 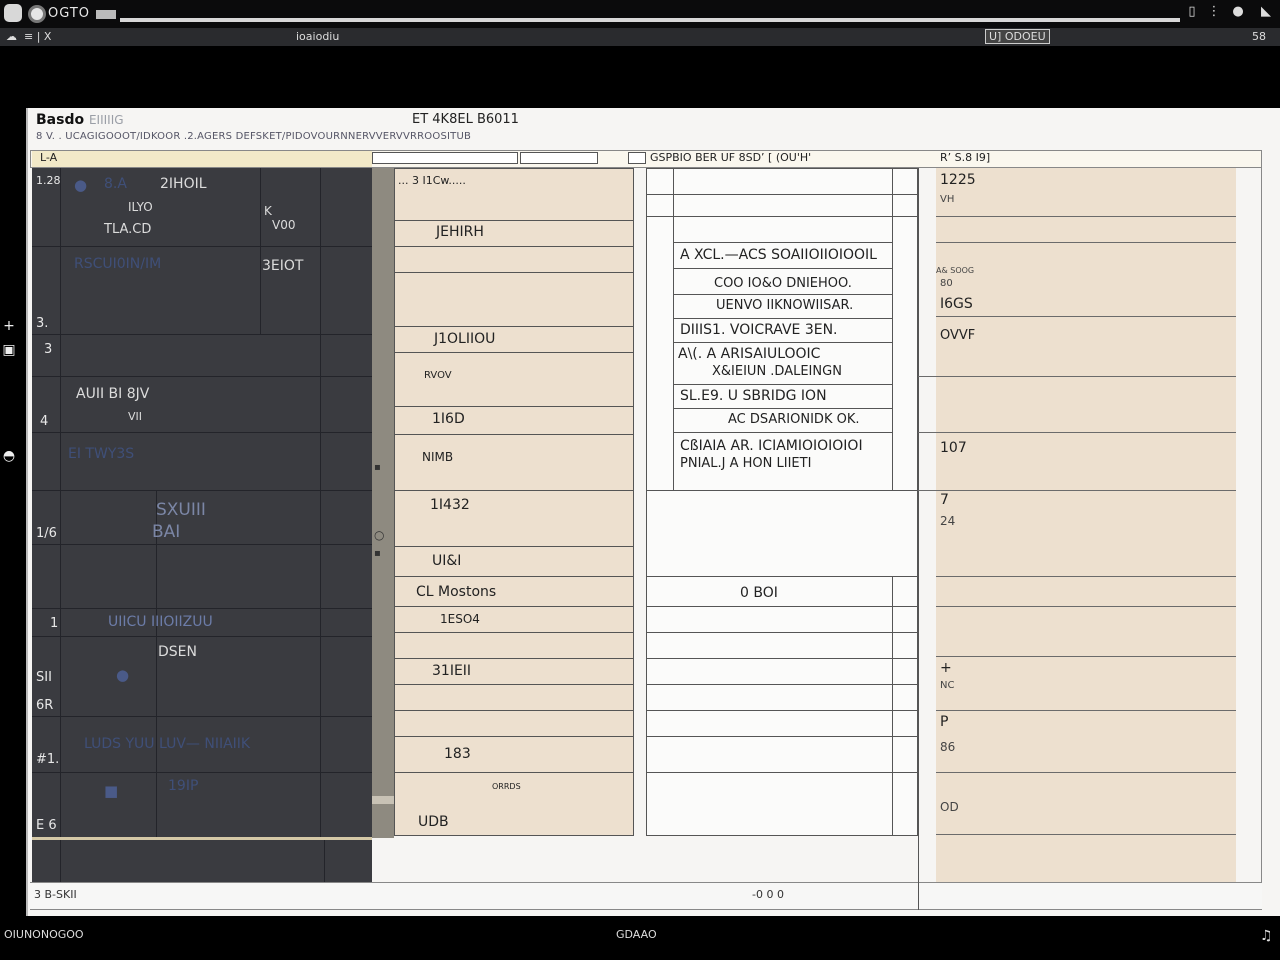 I want to click on menu-icon: ≡ | X, so click(x=37, y=36).